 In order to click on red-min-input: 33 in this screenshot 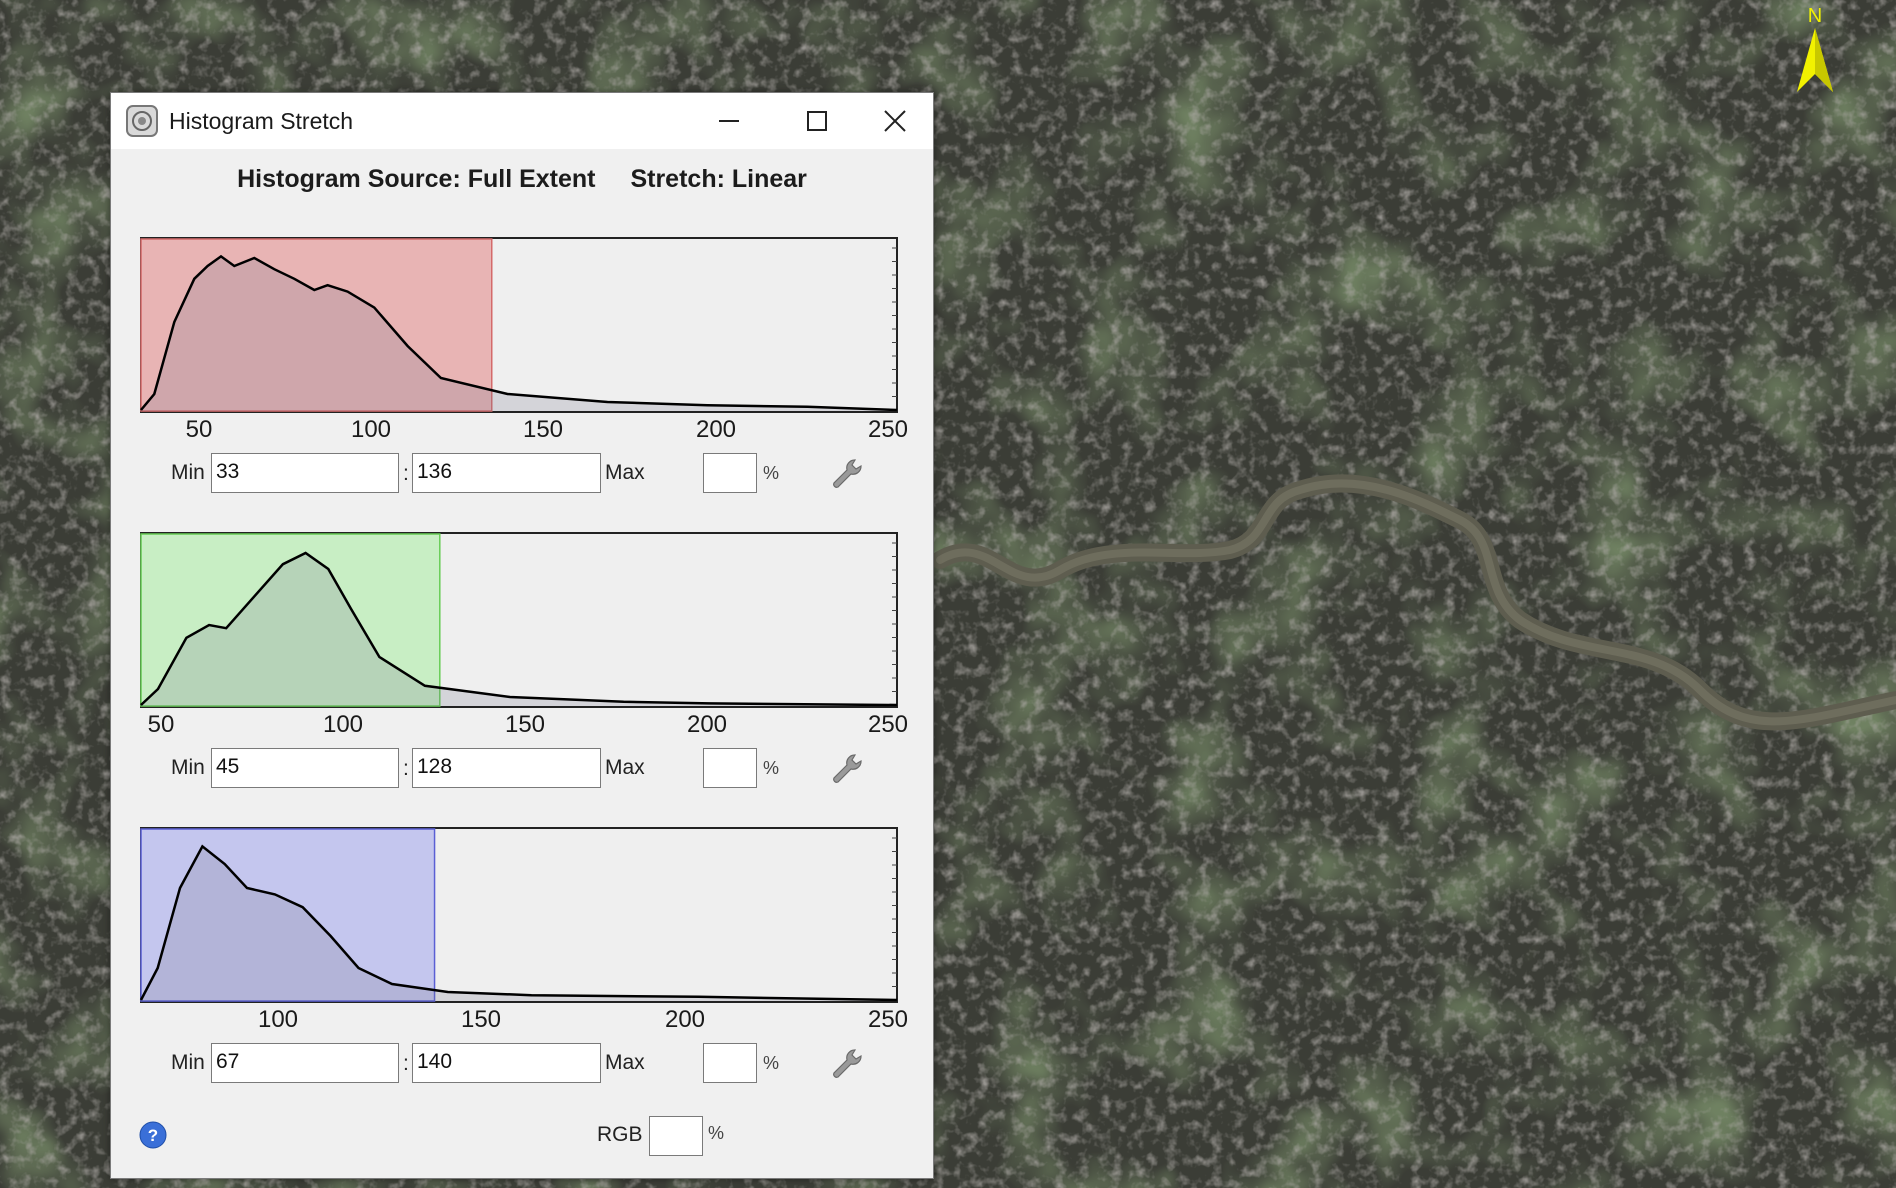, I will do `click(305, 473)`.